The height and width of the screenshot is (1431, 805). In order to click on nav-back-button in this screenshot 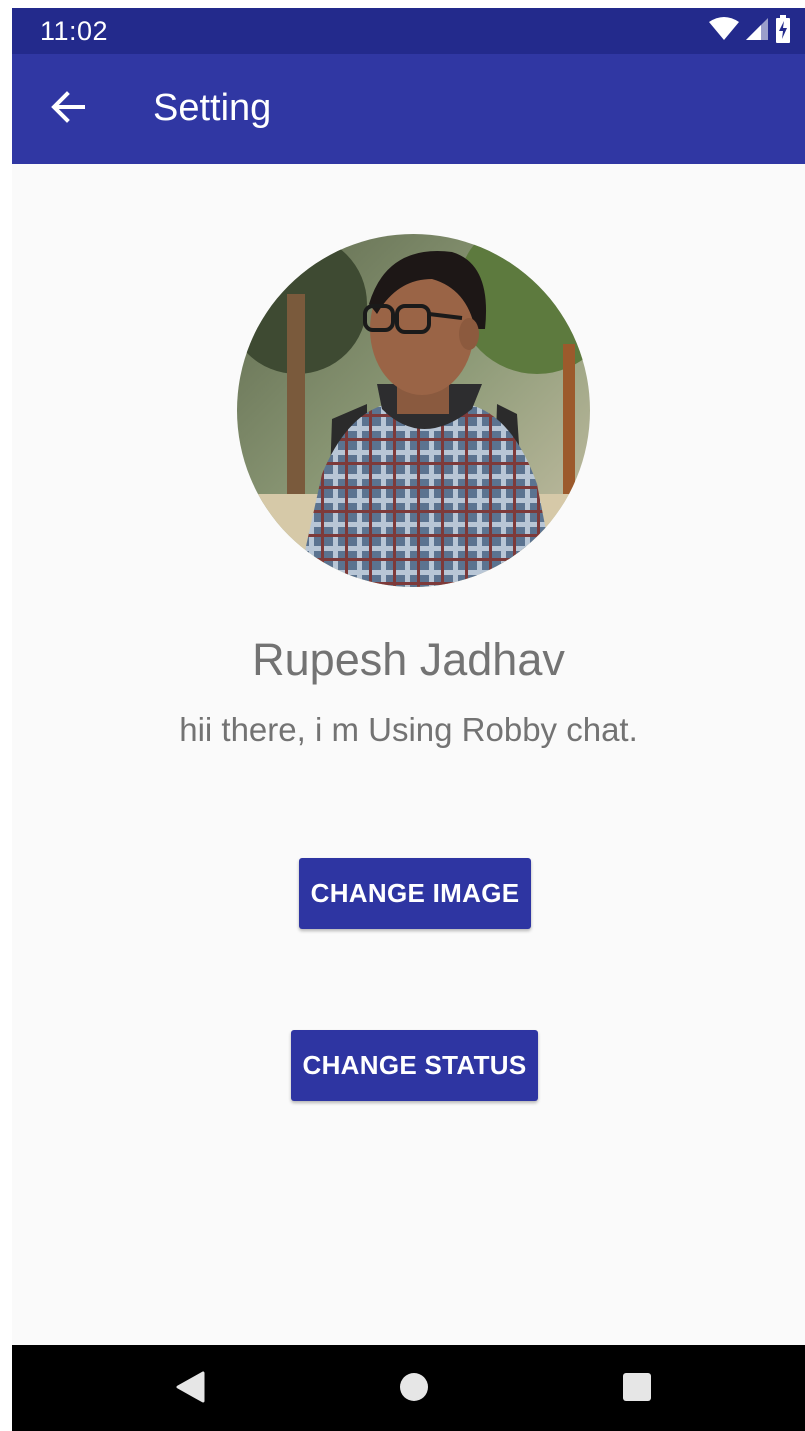, I will do `click(190, 1389)`.